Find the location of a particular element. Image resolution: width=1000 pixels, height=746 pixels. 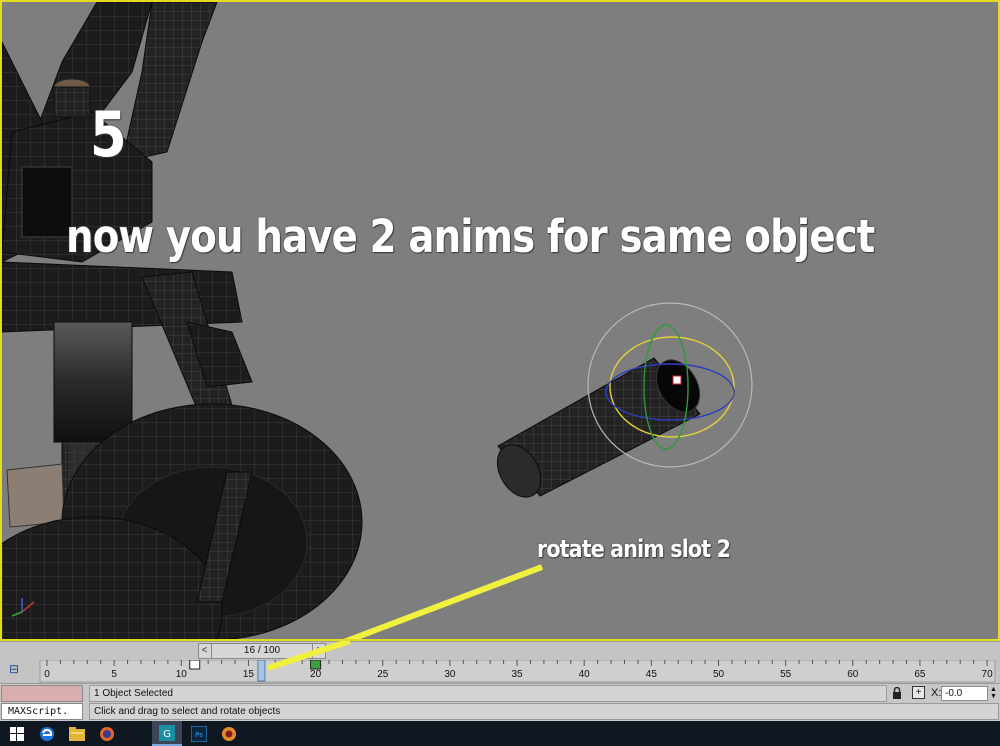

file-explorer-icon is located at coordinates (77, 733).